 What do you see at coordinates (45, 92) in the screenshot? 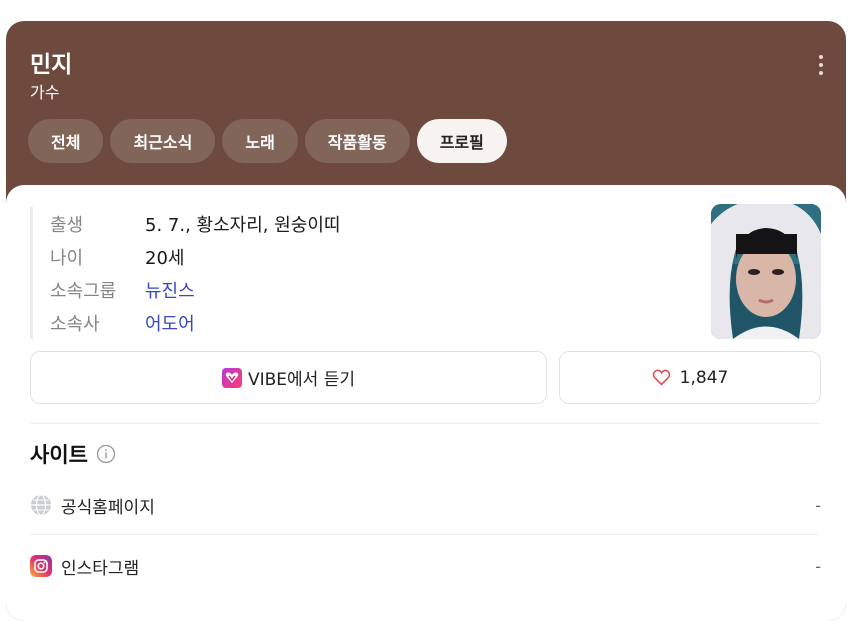
I see `person-occupation: 가수` at bounding box center [45, 92].